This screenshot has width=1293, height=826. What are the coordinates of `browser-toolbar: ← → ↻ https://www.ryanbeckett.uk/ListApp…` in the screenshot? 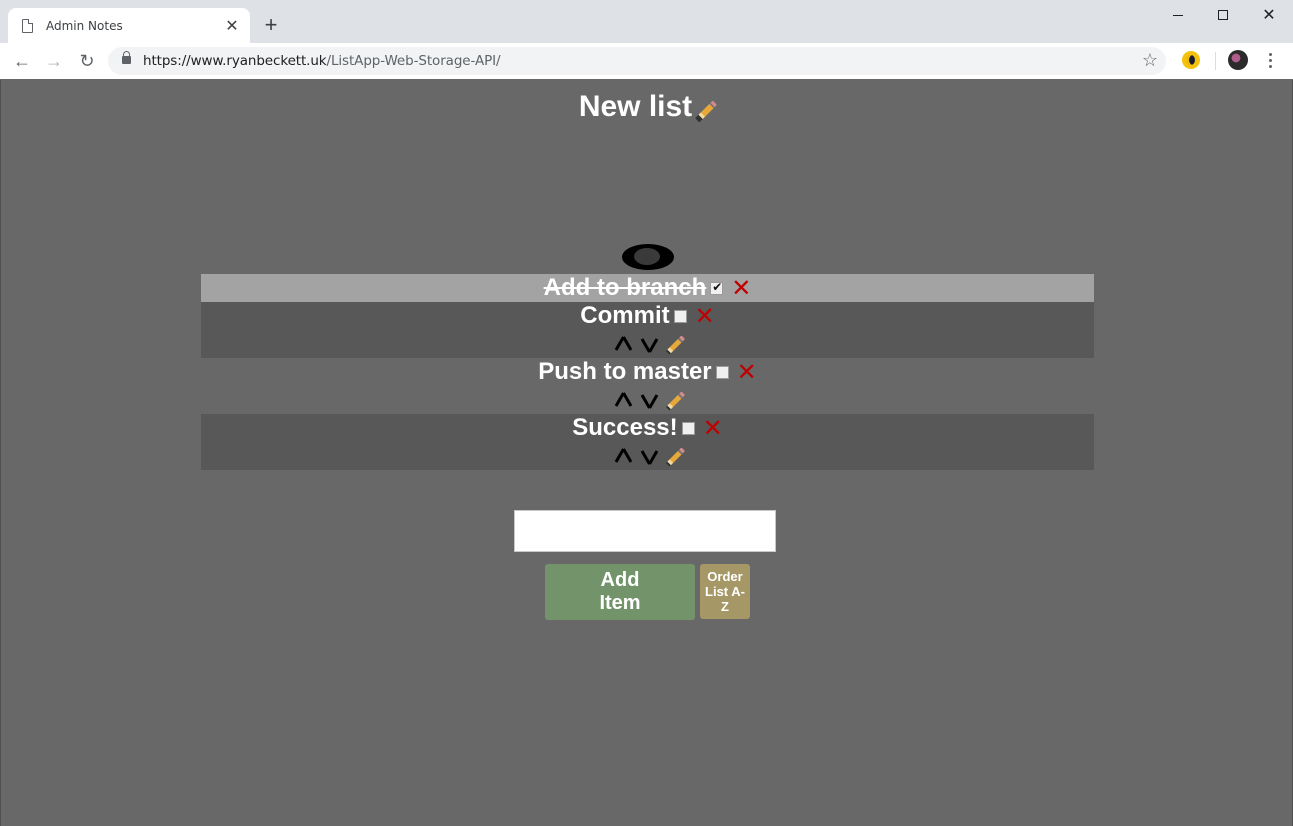 It's located at (646, 61).